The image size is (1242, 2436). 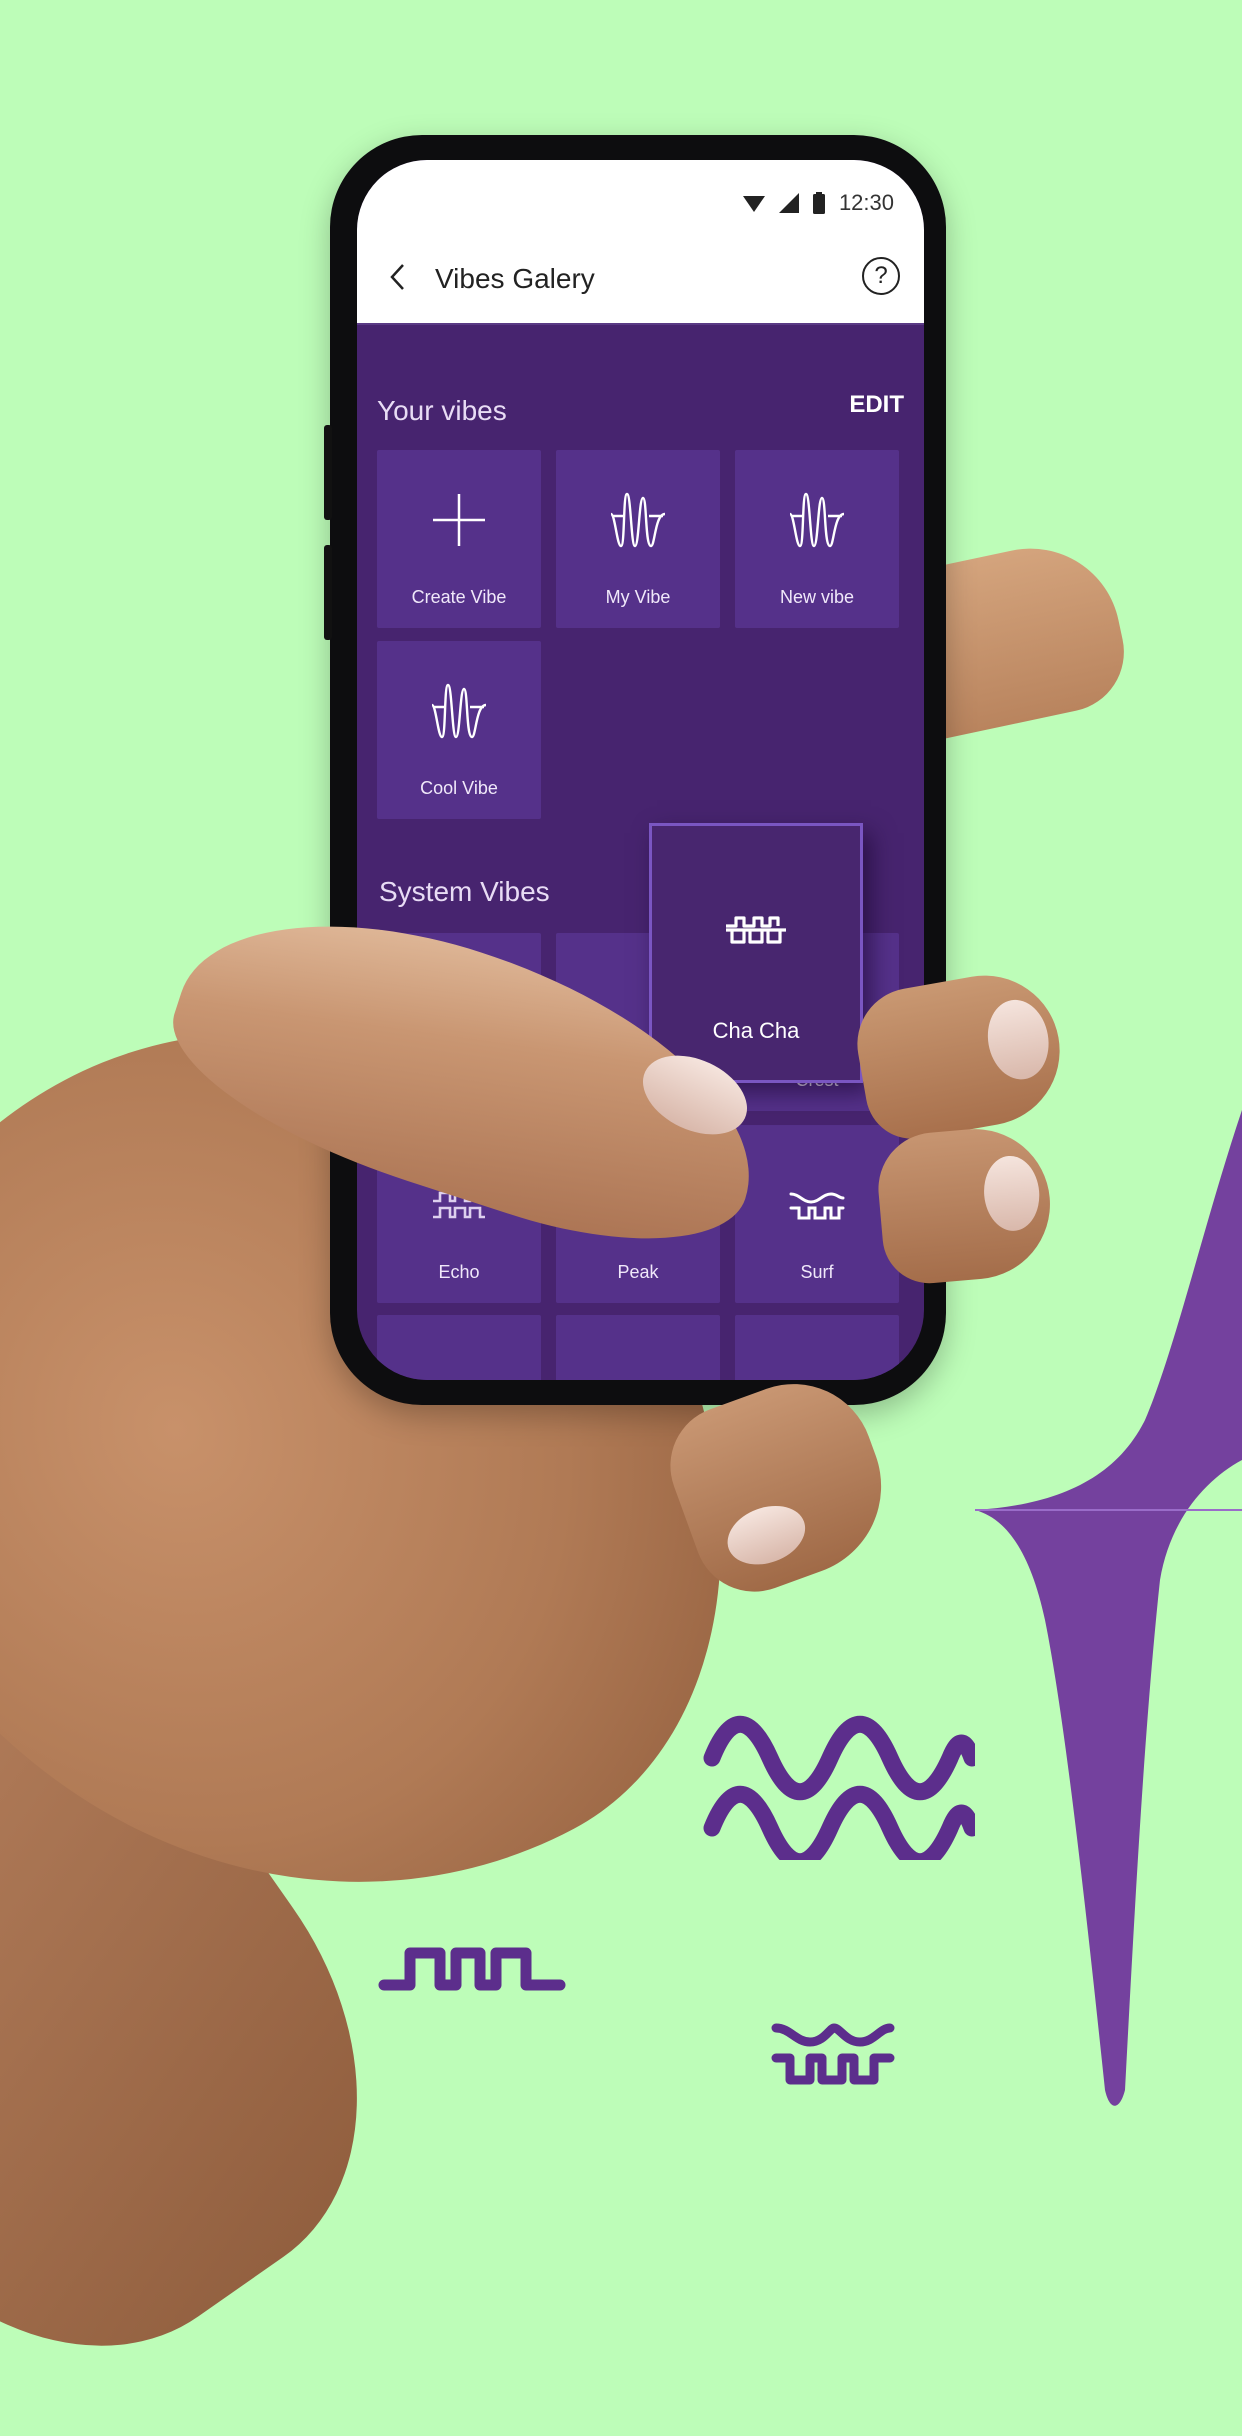 What do you see at coordinates (638, 597) in the screenshot?
I see `vibe-tile-label: My Vibe` at bounding box center [638, 597].